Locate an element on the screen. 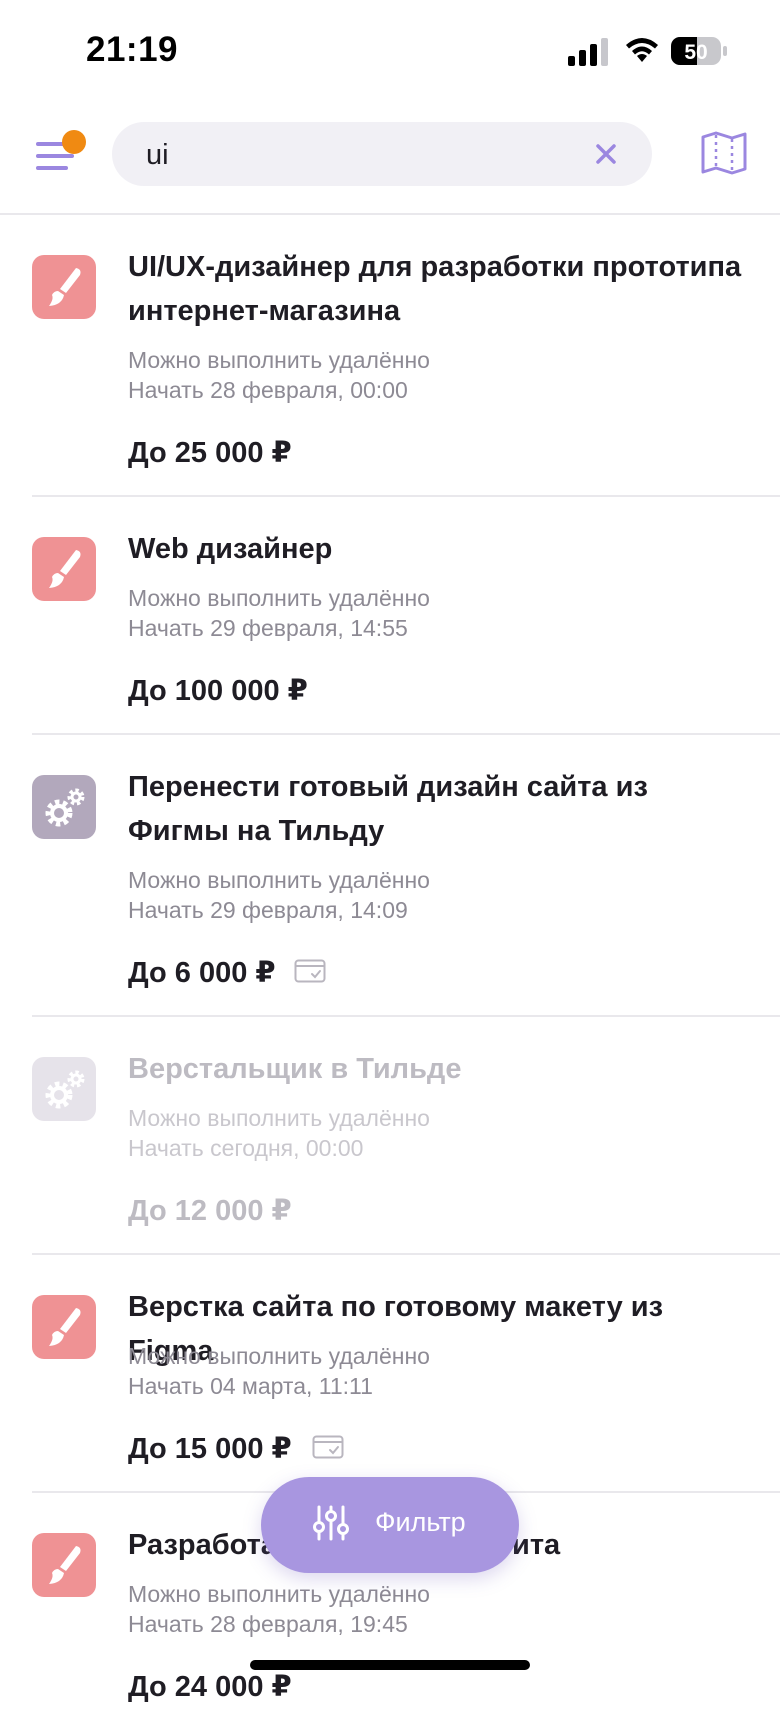 The image size is (780, 1713). job-price: До 12 000 ₽ is located at coordinates (210, 1211).